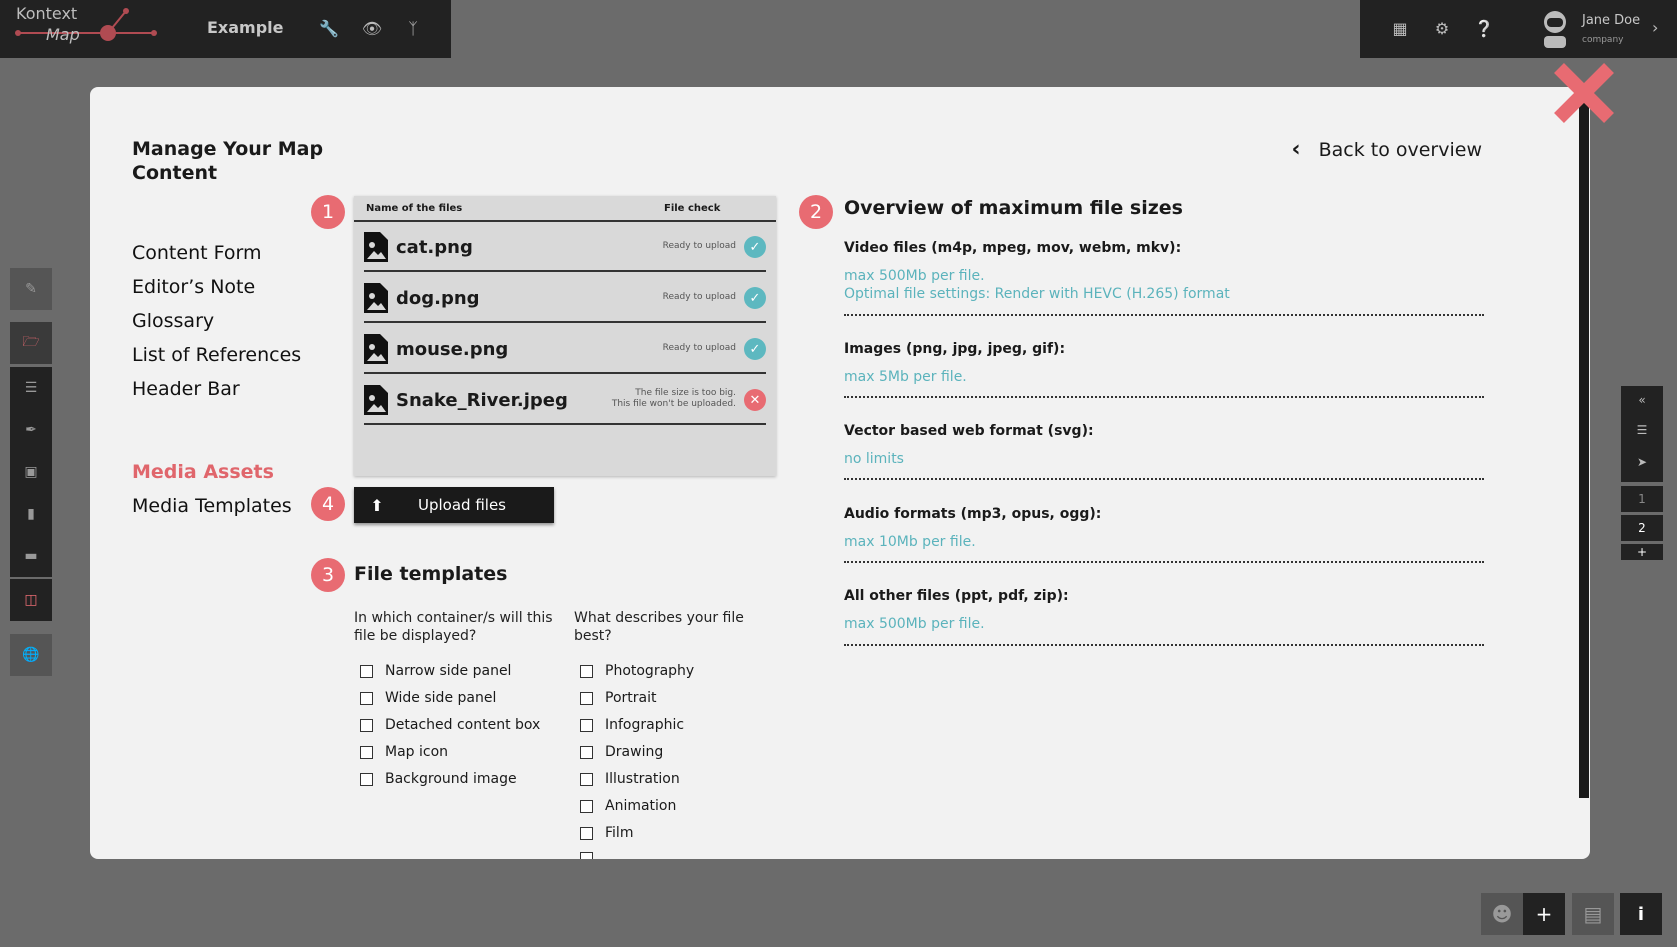 The width and height of the screenshot is (1677, 947). Describe the element at coordinates (329, 29) in the screenshot. I see `wrench-icon: 🔧` at that location.